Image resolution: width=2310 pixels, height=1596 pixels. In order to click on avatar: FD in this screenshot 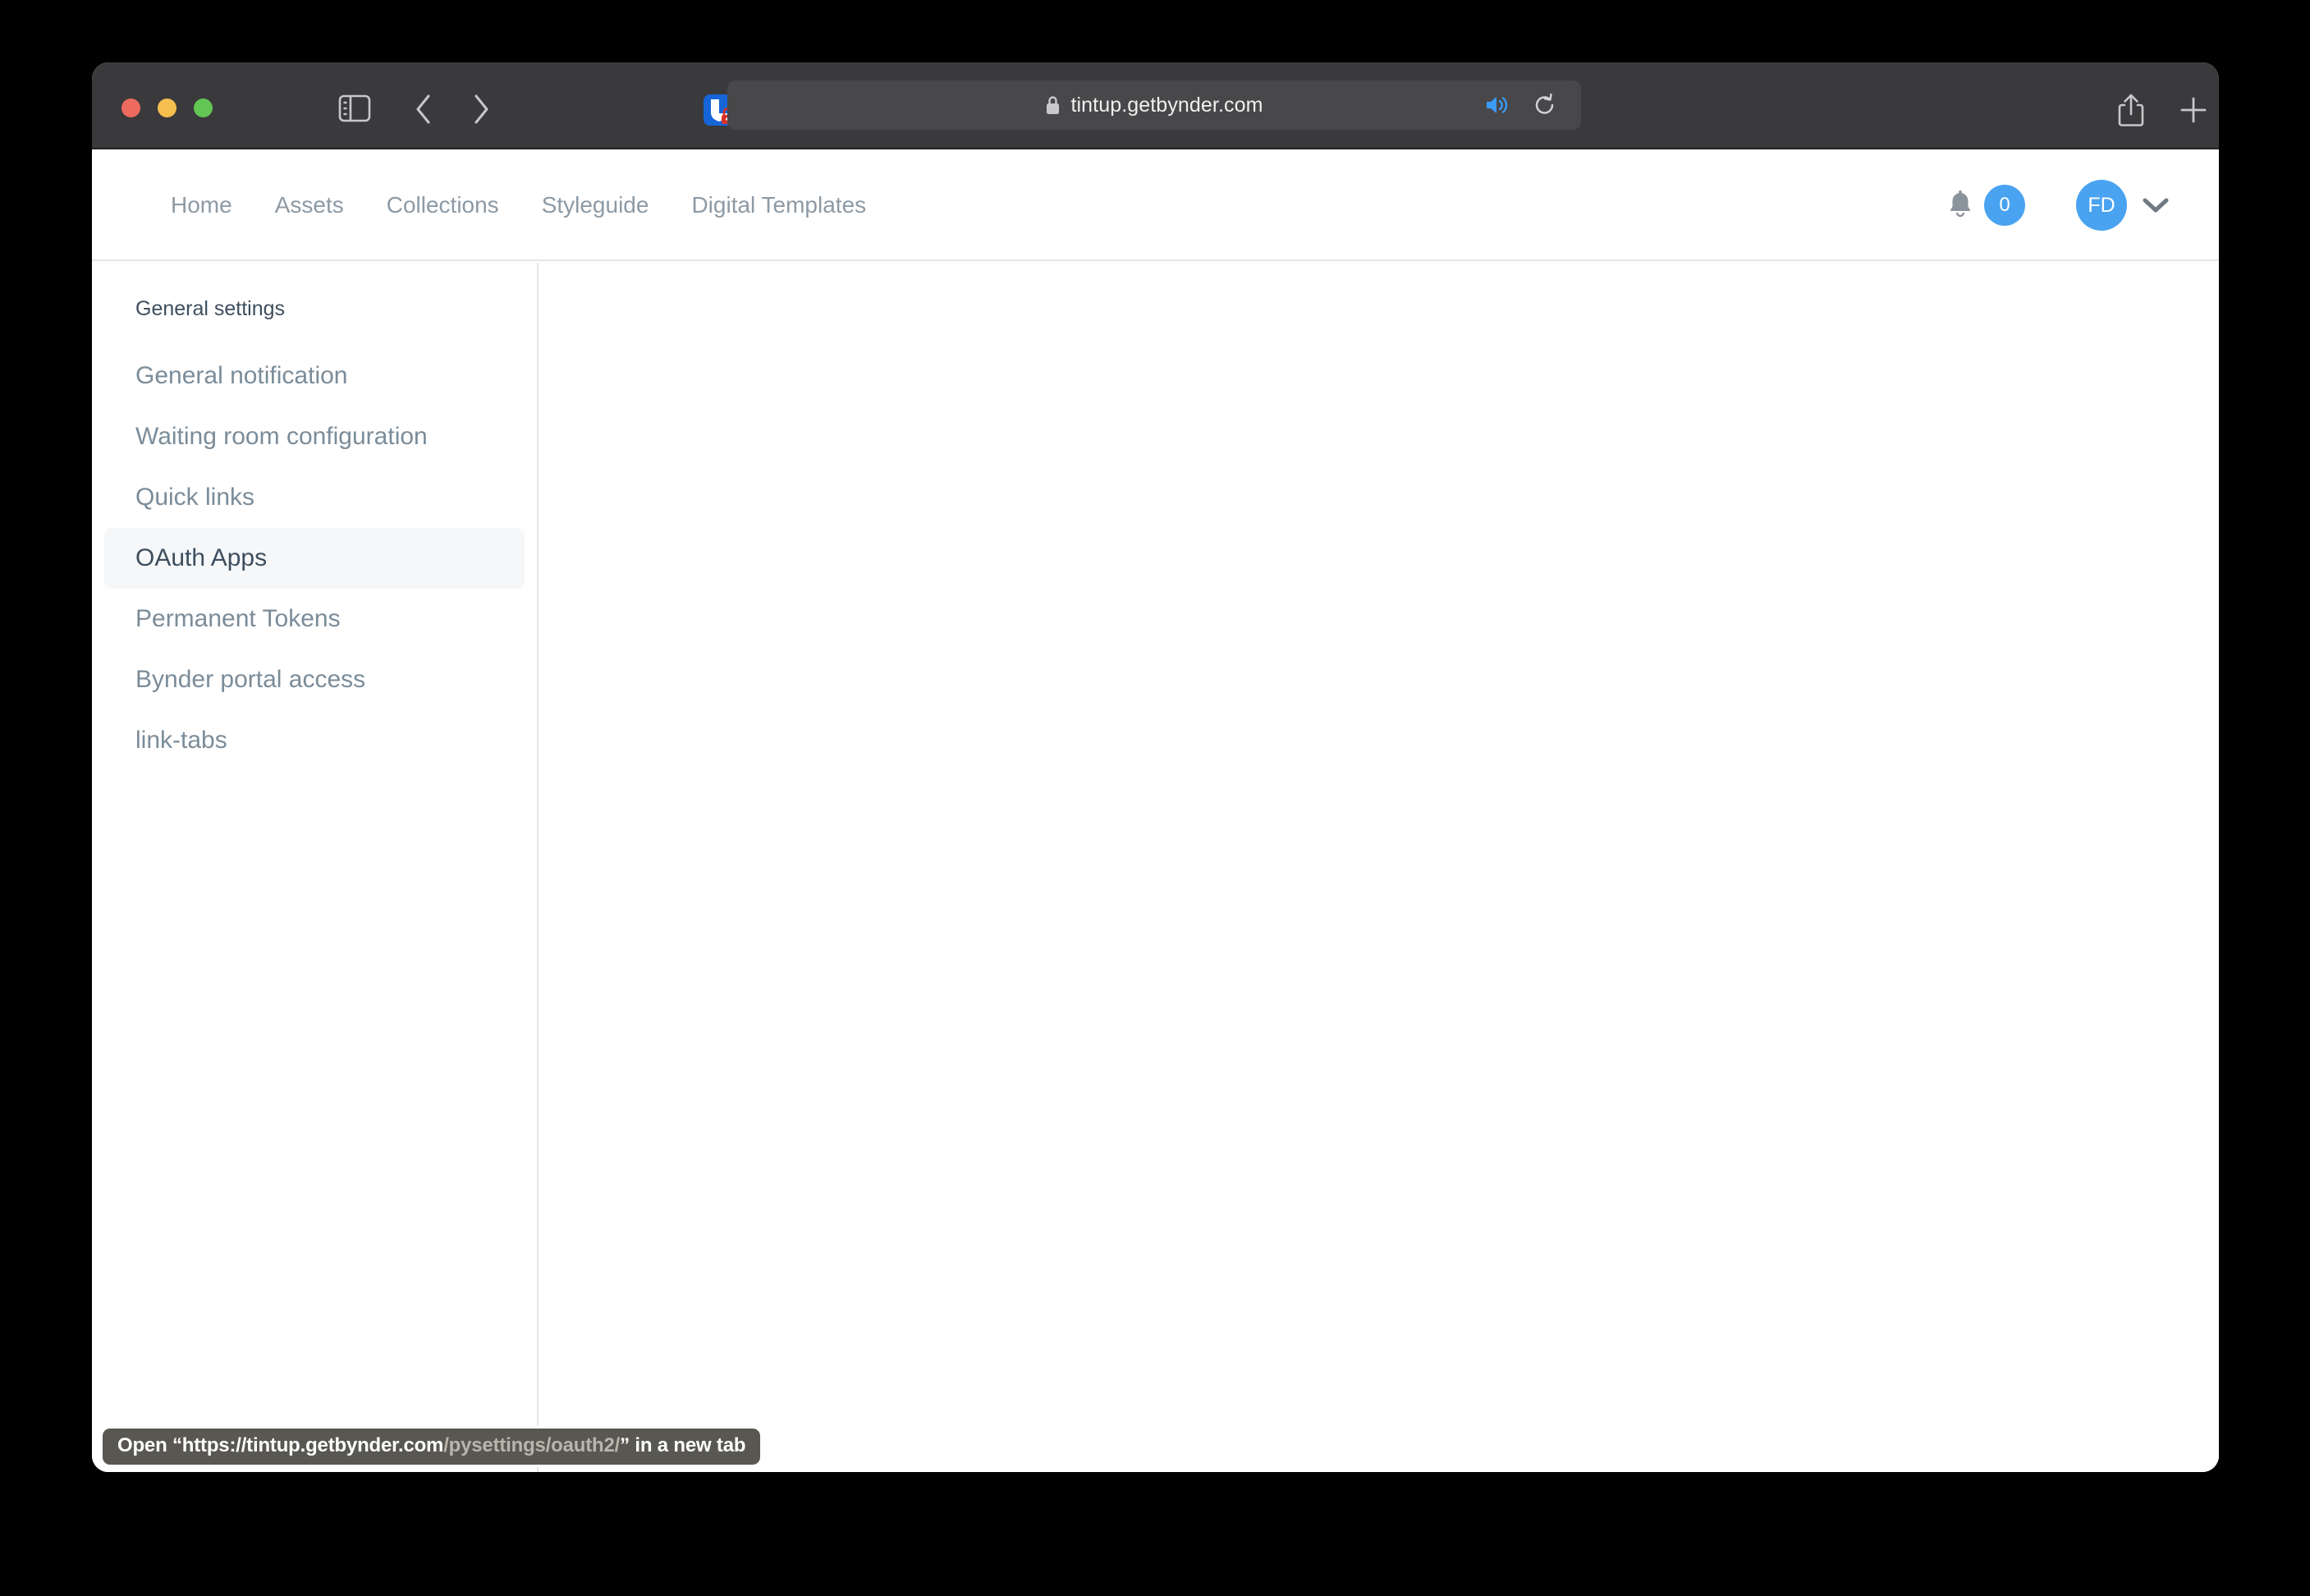, I will do `click(2101, 205)`.